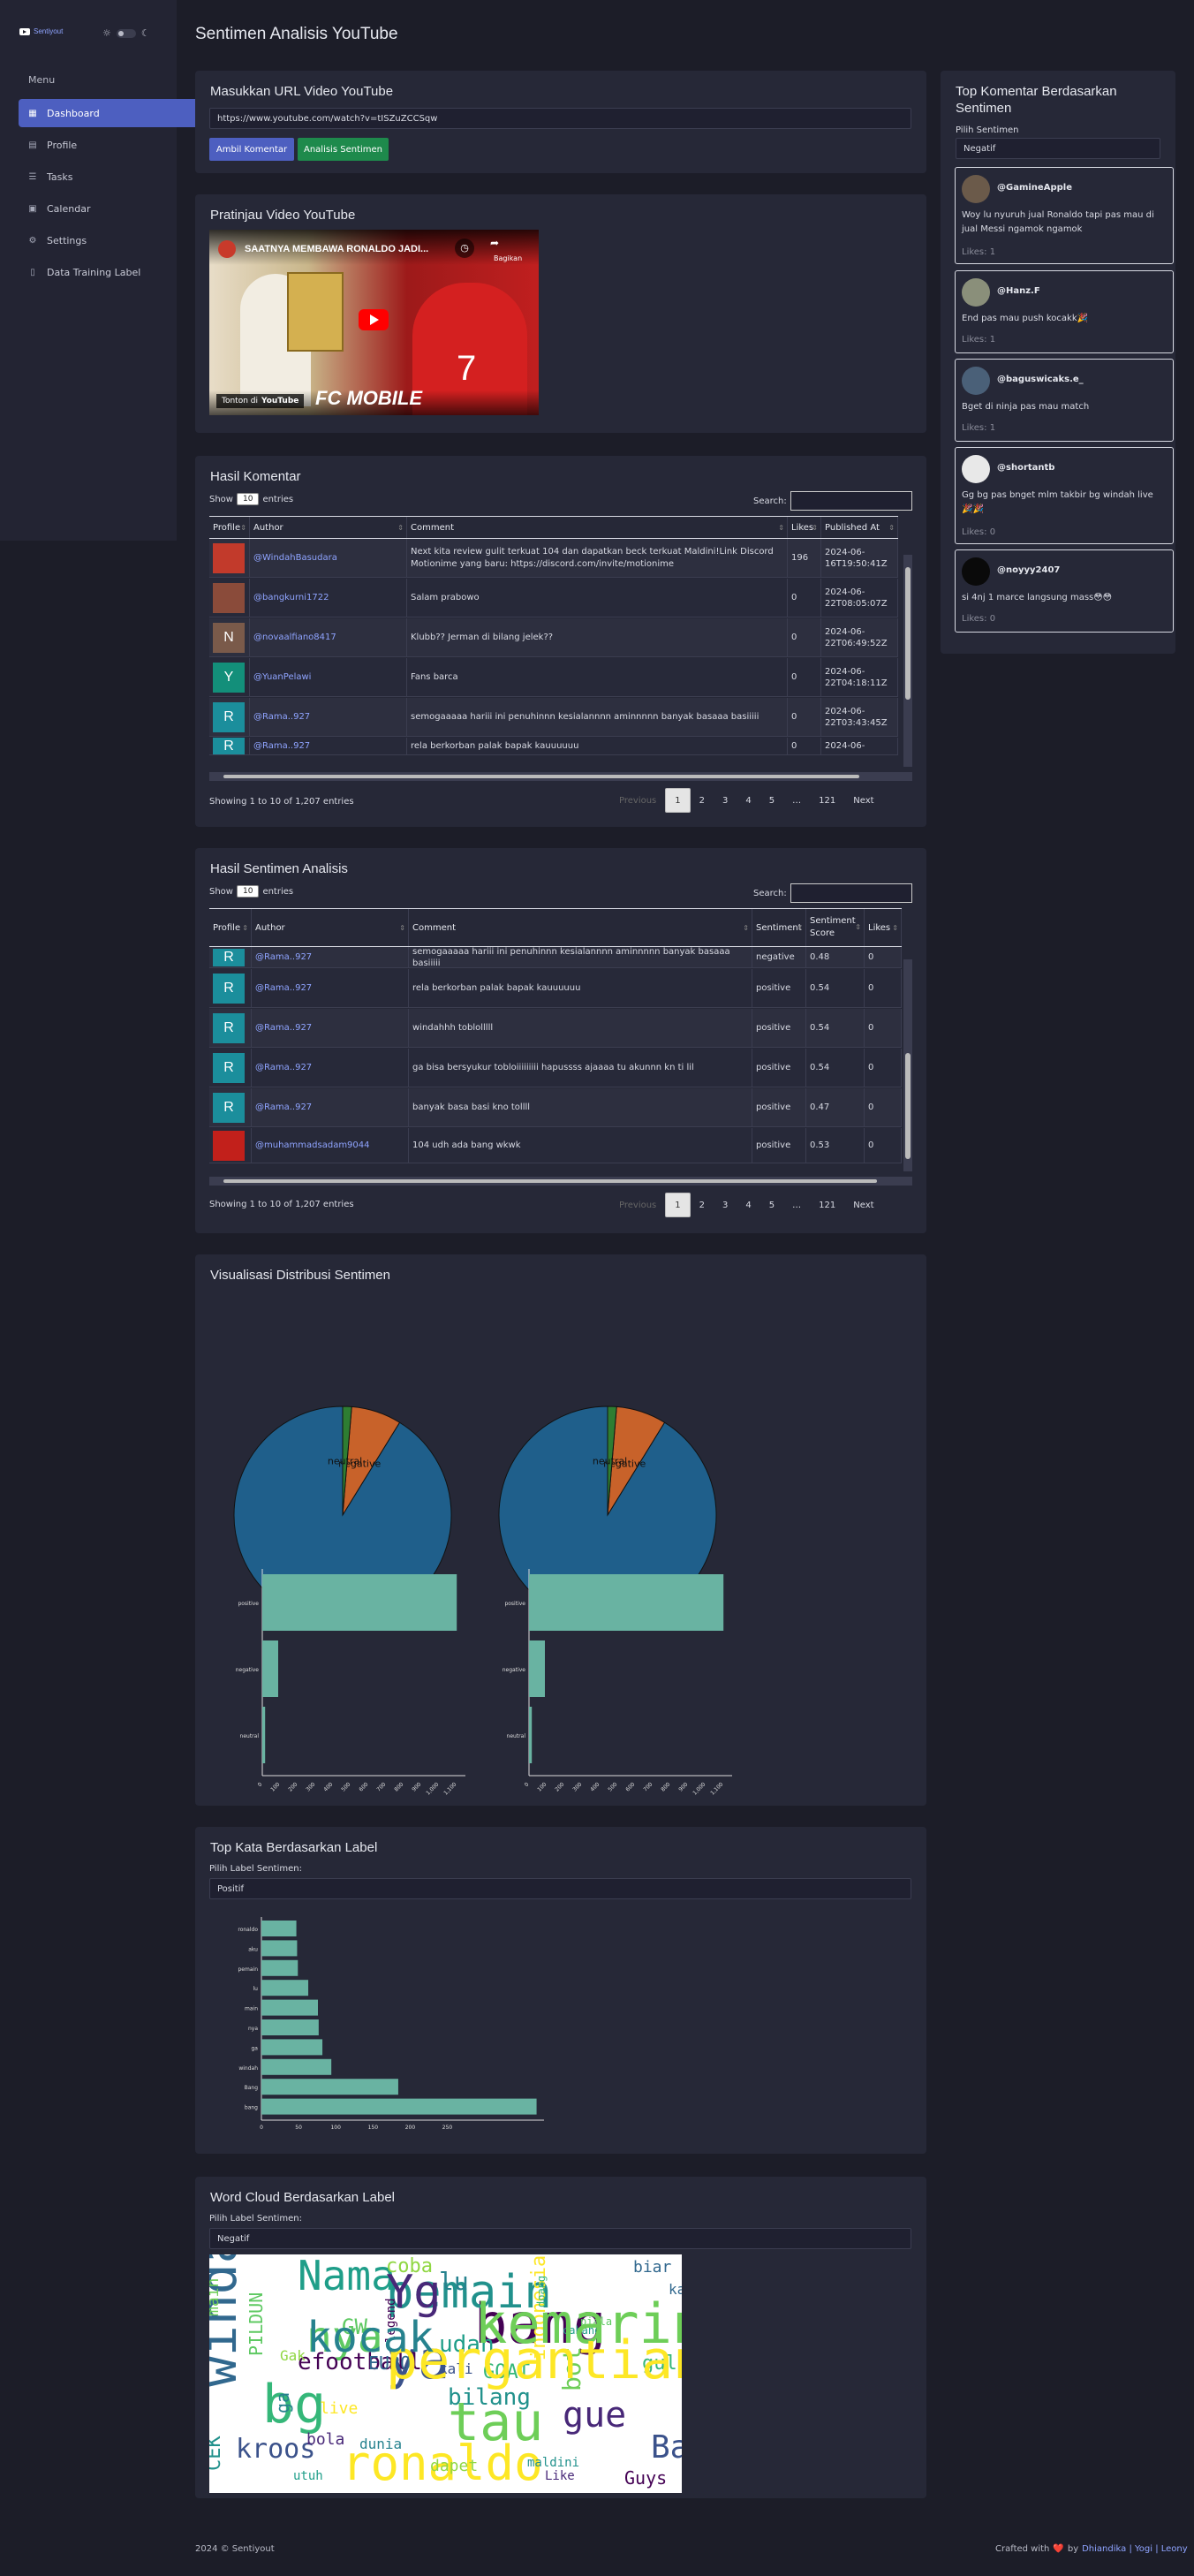 The width and height of the screenshot is (1194, 2576). What do you see at coordinates (907, 1065) in the screenshot?
I see `sentiment-vscroll` at bounding box center [907, 1065].